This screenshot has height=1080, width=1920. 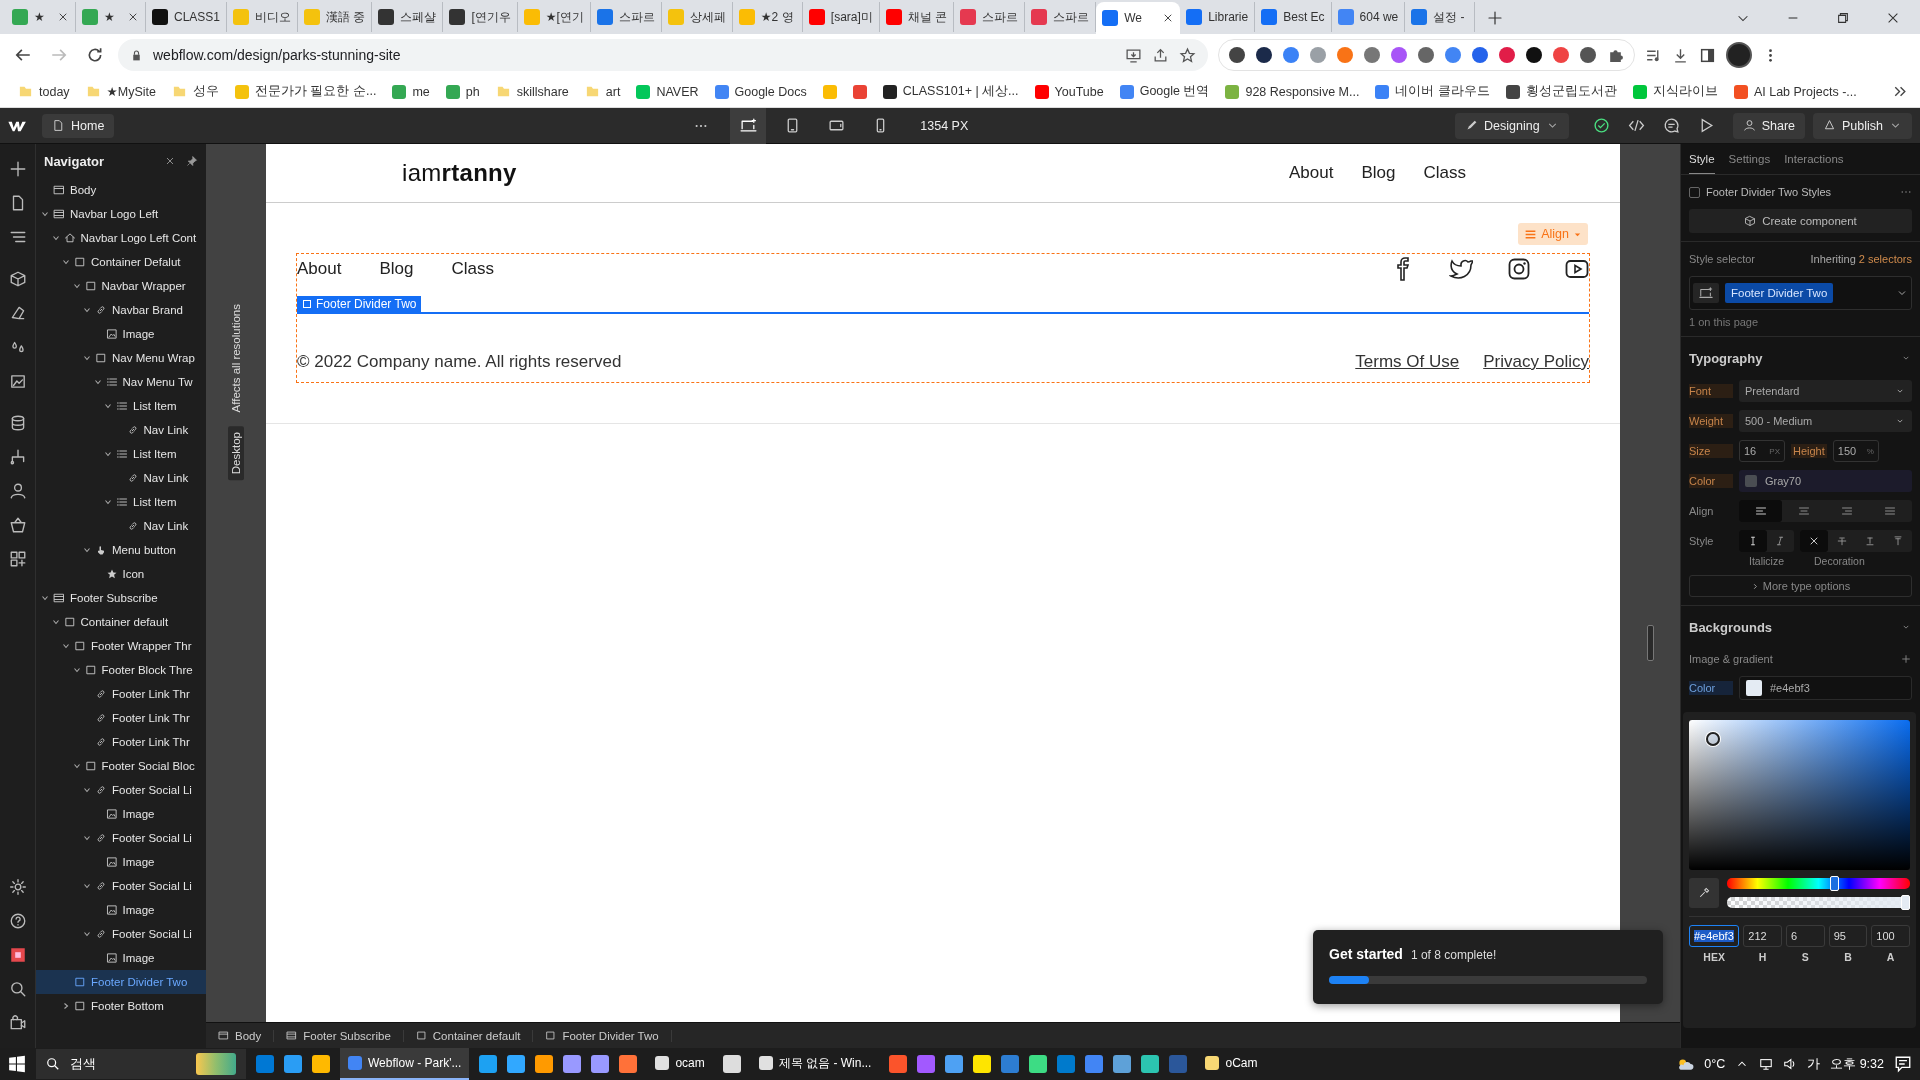 I want to click on address-bar: webflow.com/design/parks-stunning-site, so click(x=663, y=55).